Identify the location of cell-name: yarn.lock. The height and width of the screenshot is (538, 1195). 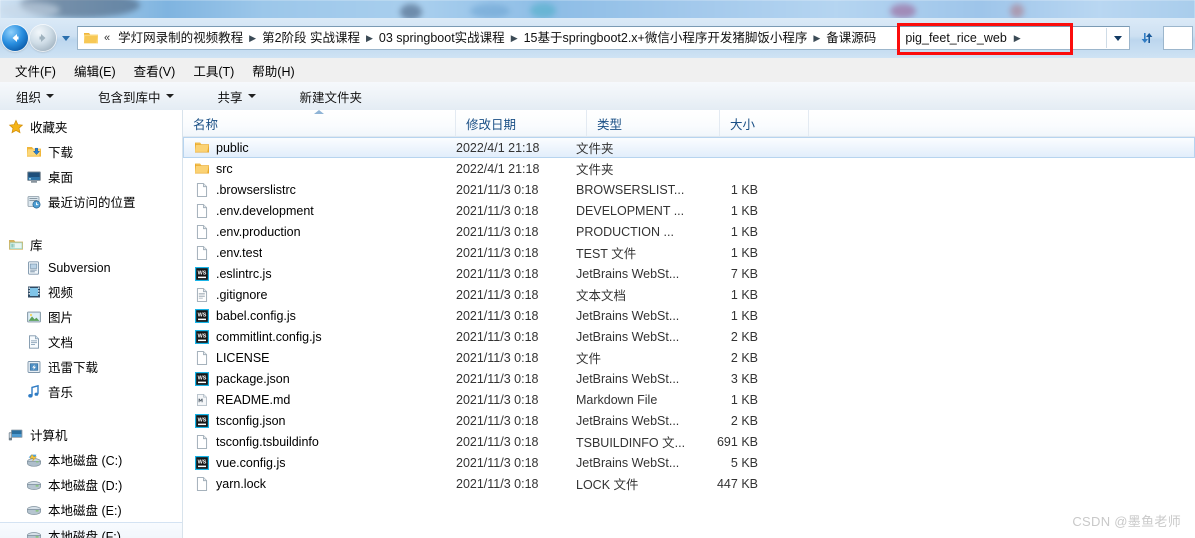
(315, 484).